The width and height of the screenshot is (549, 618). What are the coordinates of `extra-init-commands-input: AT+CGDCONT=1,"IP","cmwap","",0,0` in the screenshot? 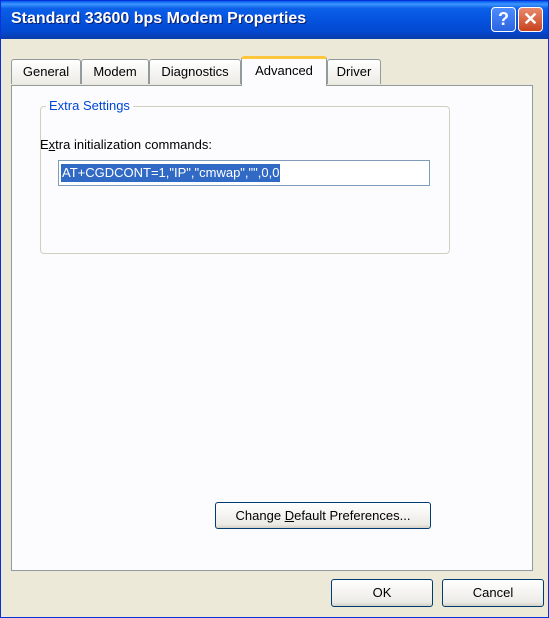 It's located at (244, 173).